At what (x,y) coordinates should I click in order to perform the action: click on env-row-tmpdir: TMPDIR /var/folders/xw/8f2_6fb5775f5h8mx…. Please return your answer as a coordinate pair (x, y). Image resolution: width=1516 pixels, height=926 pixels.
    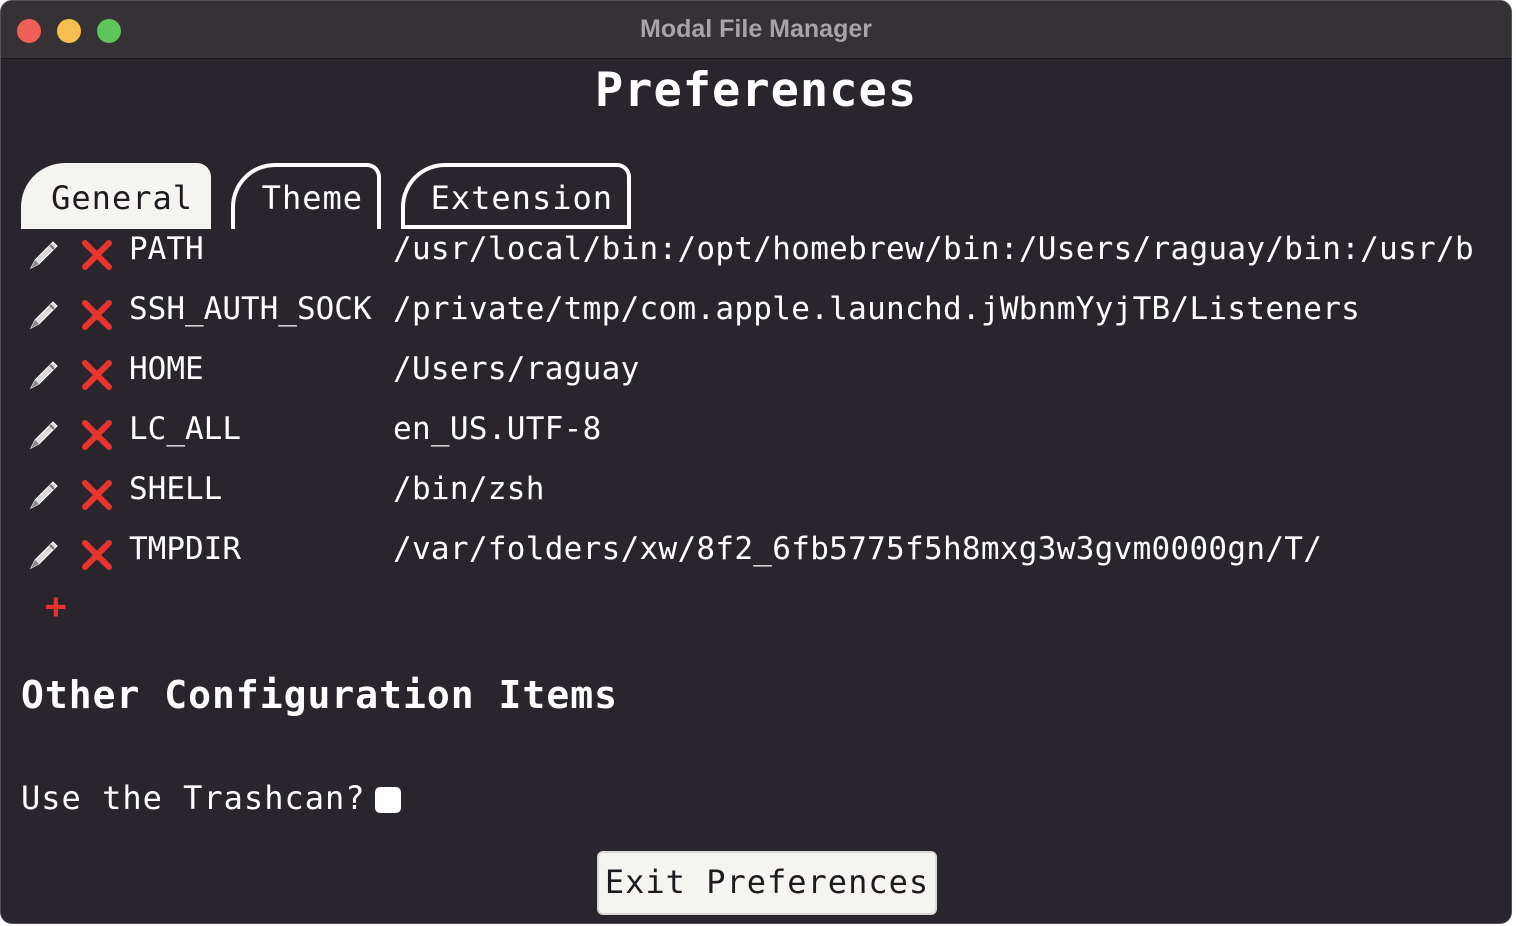
    Looking at the image, I should click on (756, 561).